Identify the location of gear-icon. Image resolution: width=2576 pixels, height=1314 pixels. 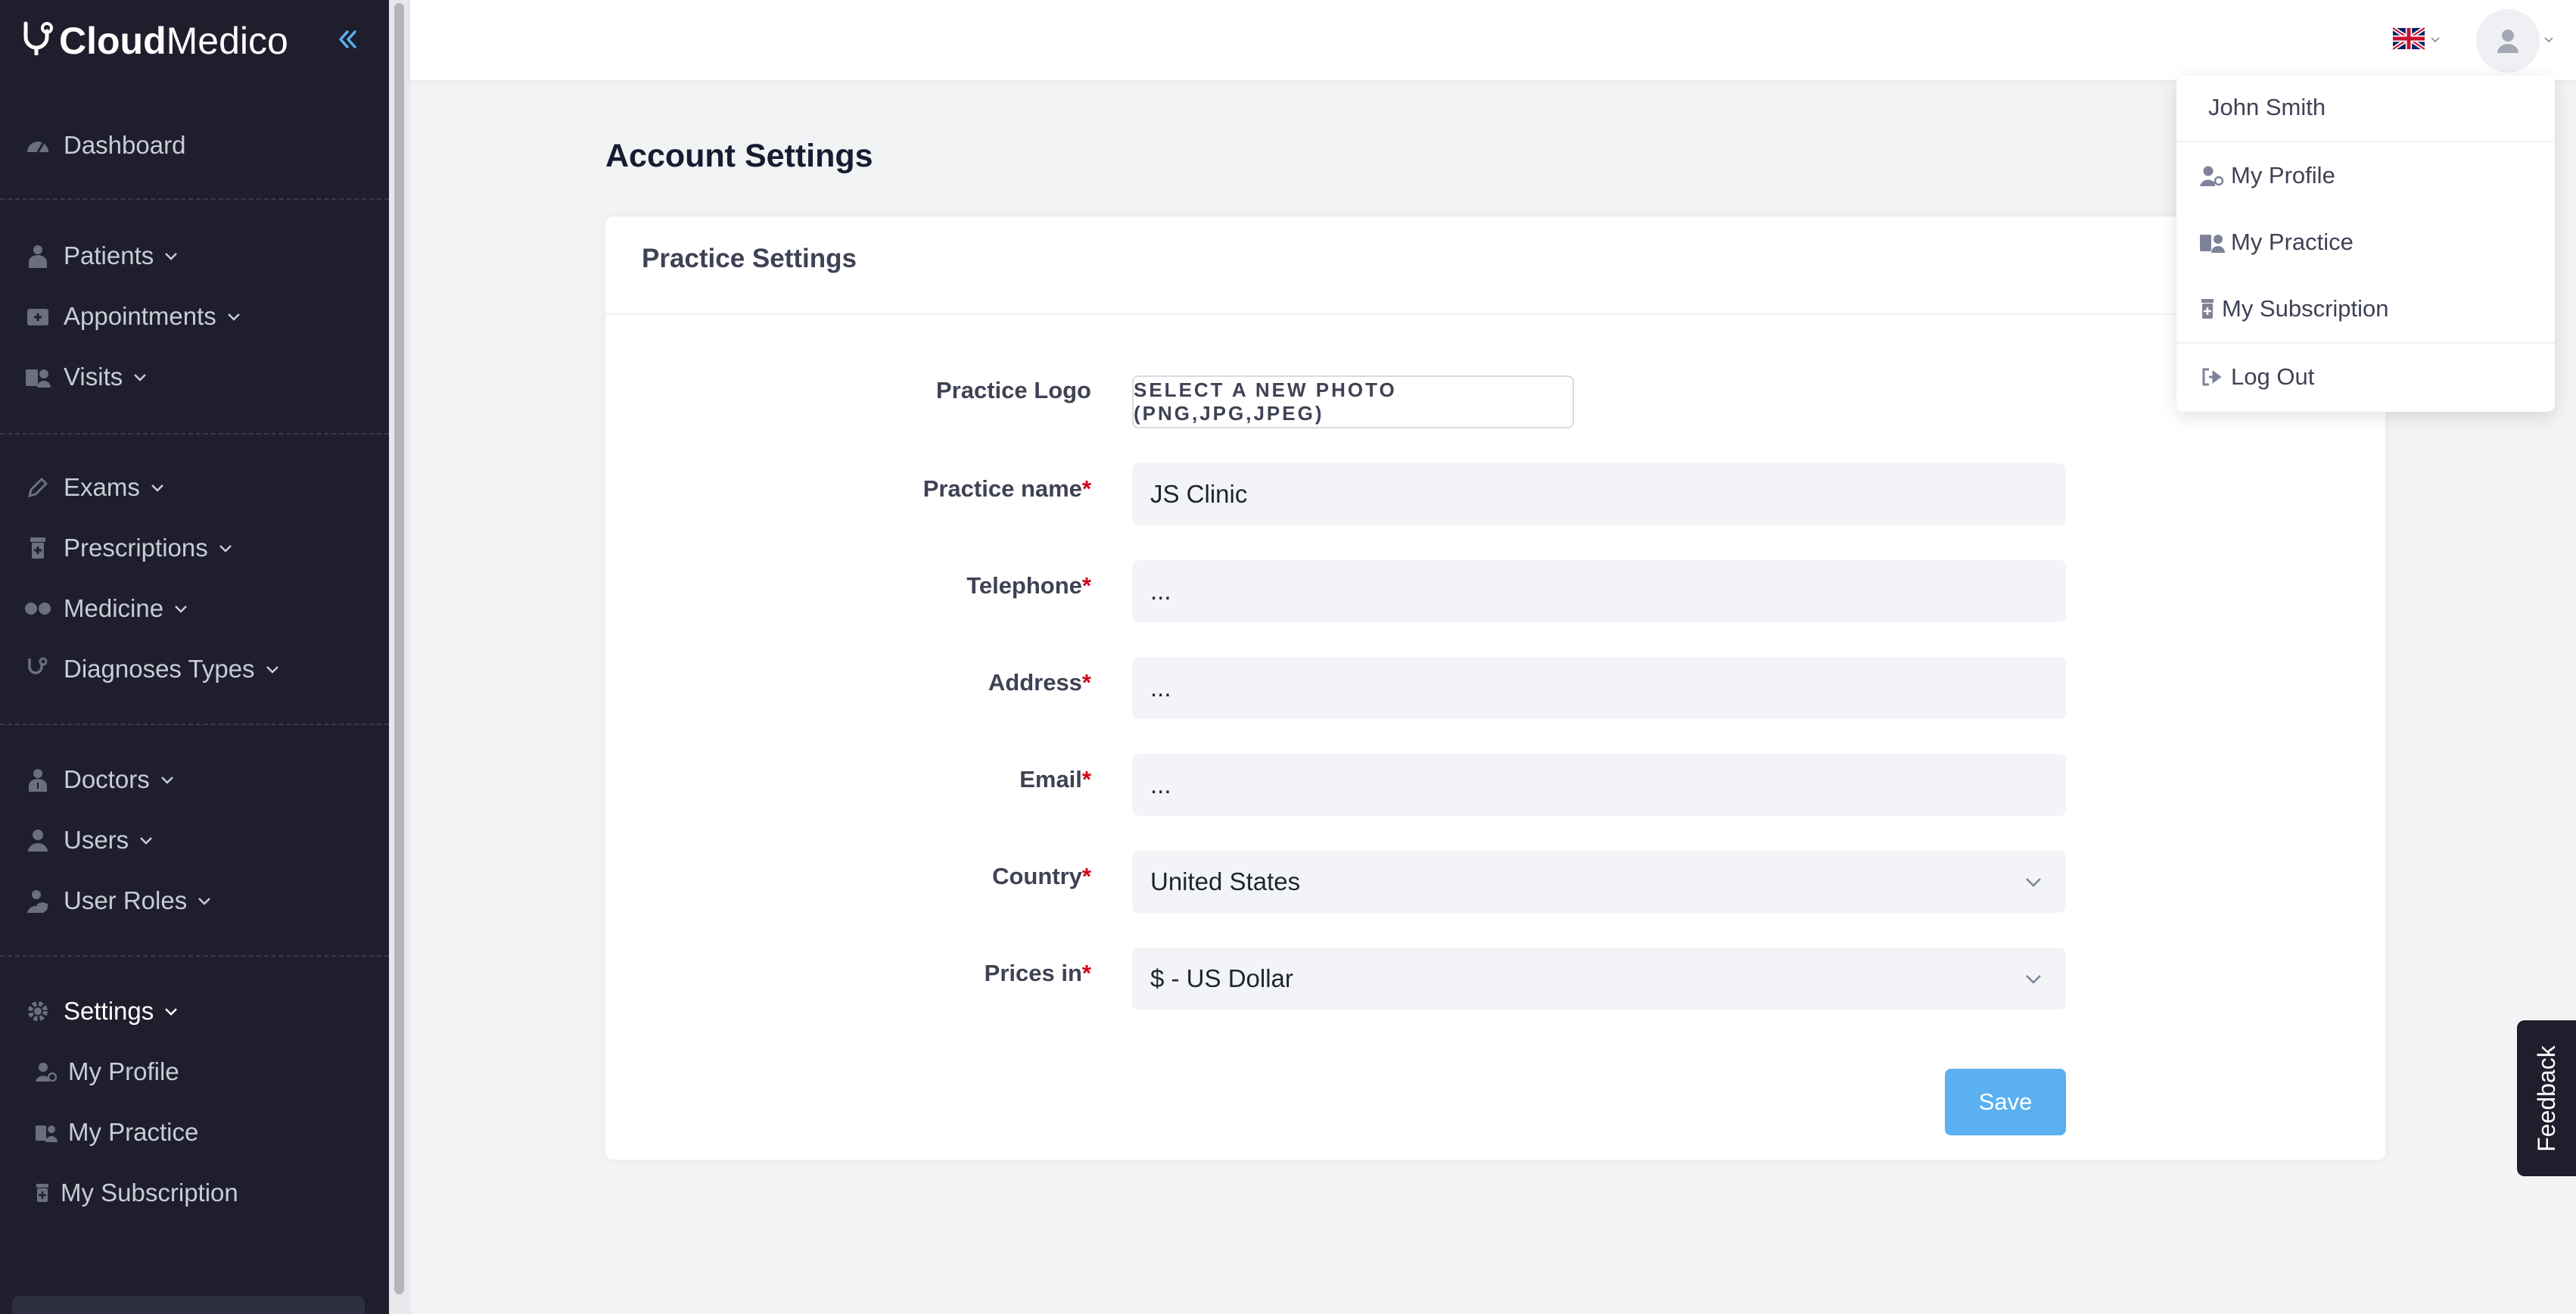
(38, 1011).